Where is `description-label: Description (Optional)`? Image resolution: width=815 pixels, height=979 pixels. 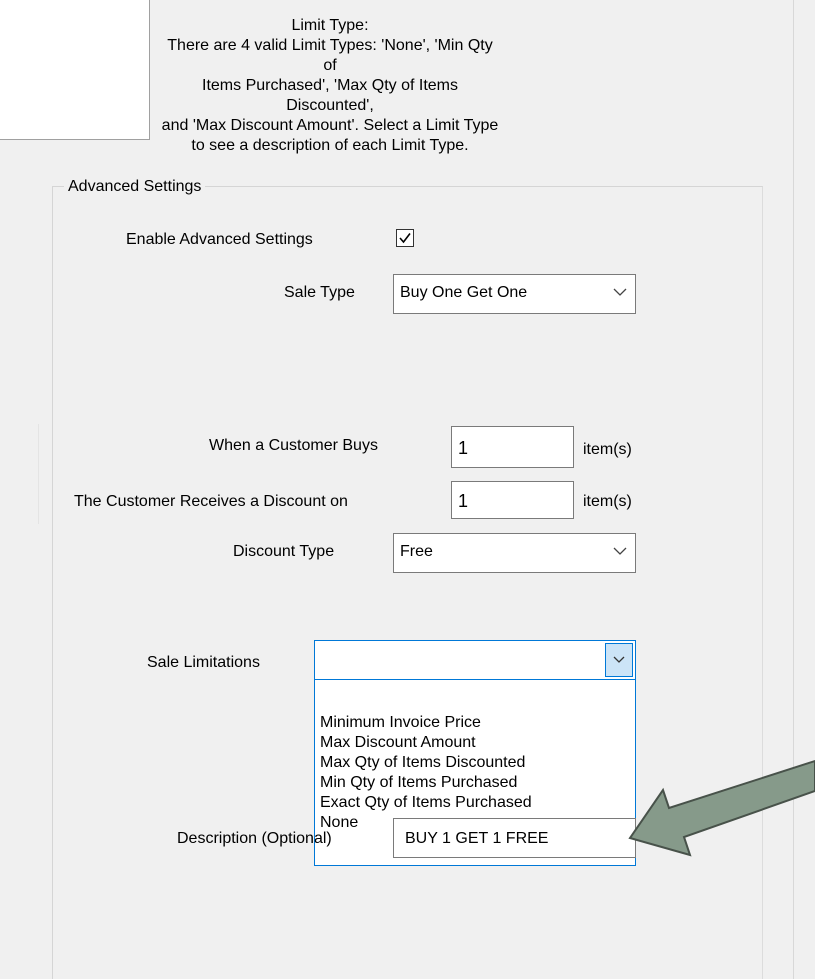
description-label: Description (Optional) is located at coordinates (254, 838).